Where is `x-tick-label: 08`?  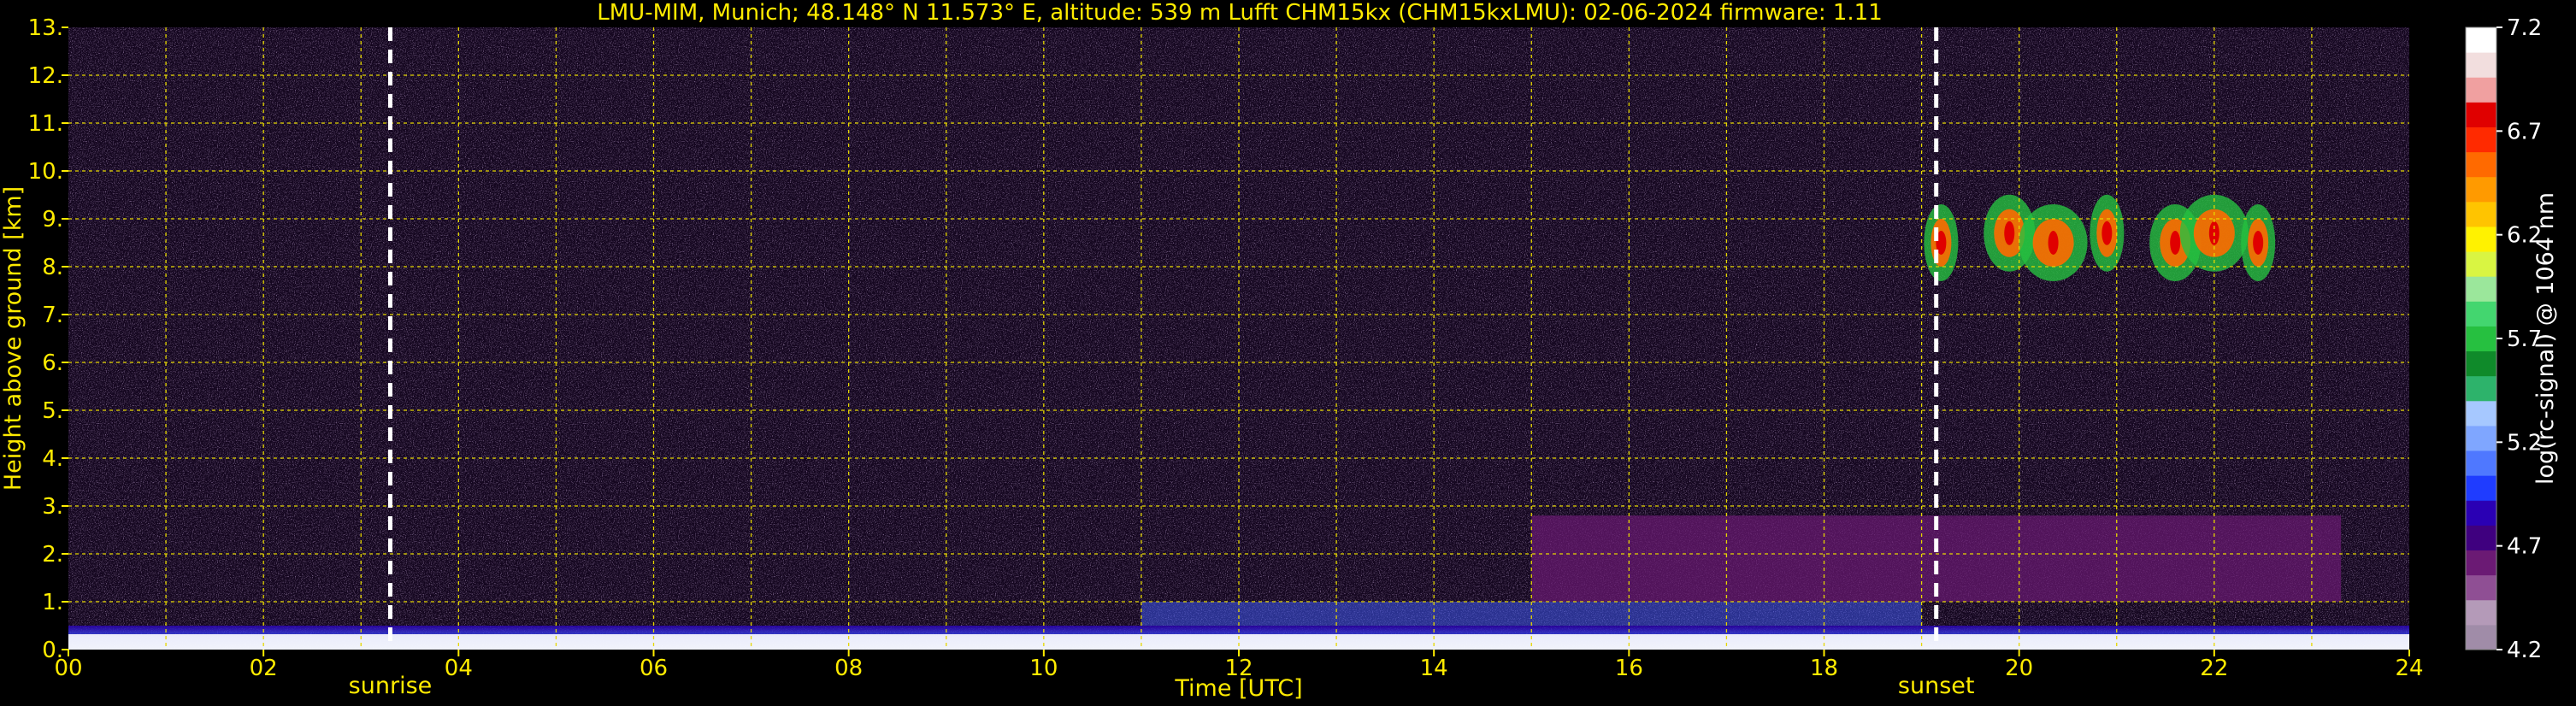
x-tick-label: 08 is located at coordinates (848, 668).